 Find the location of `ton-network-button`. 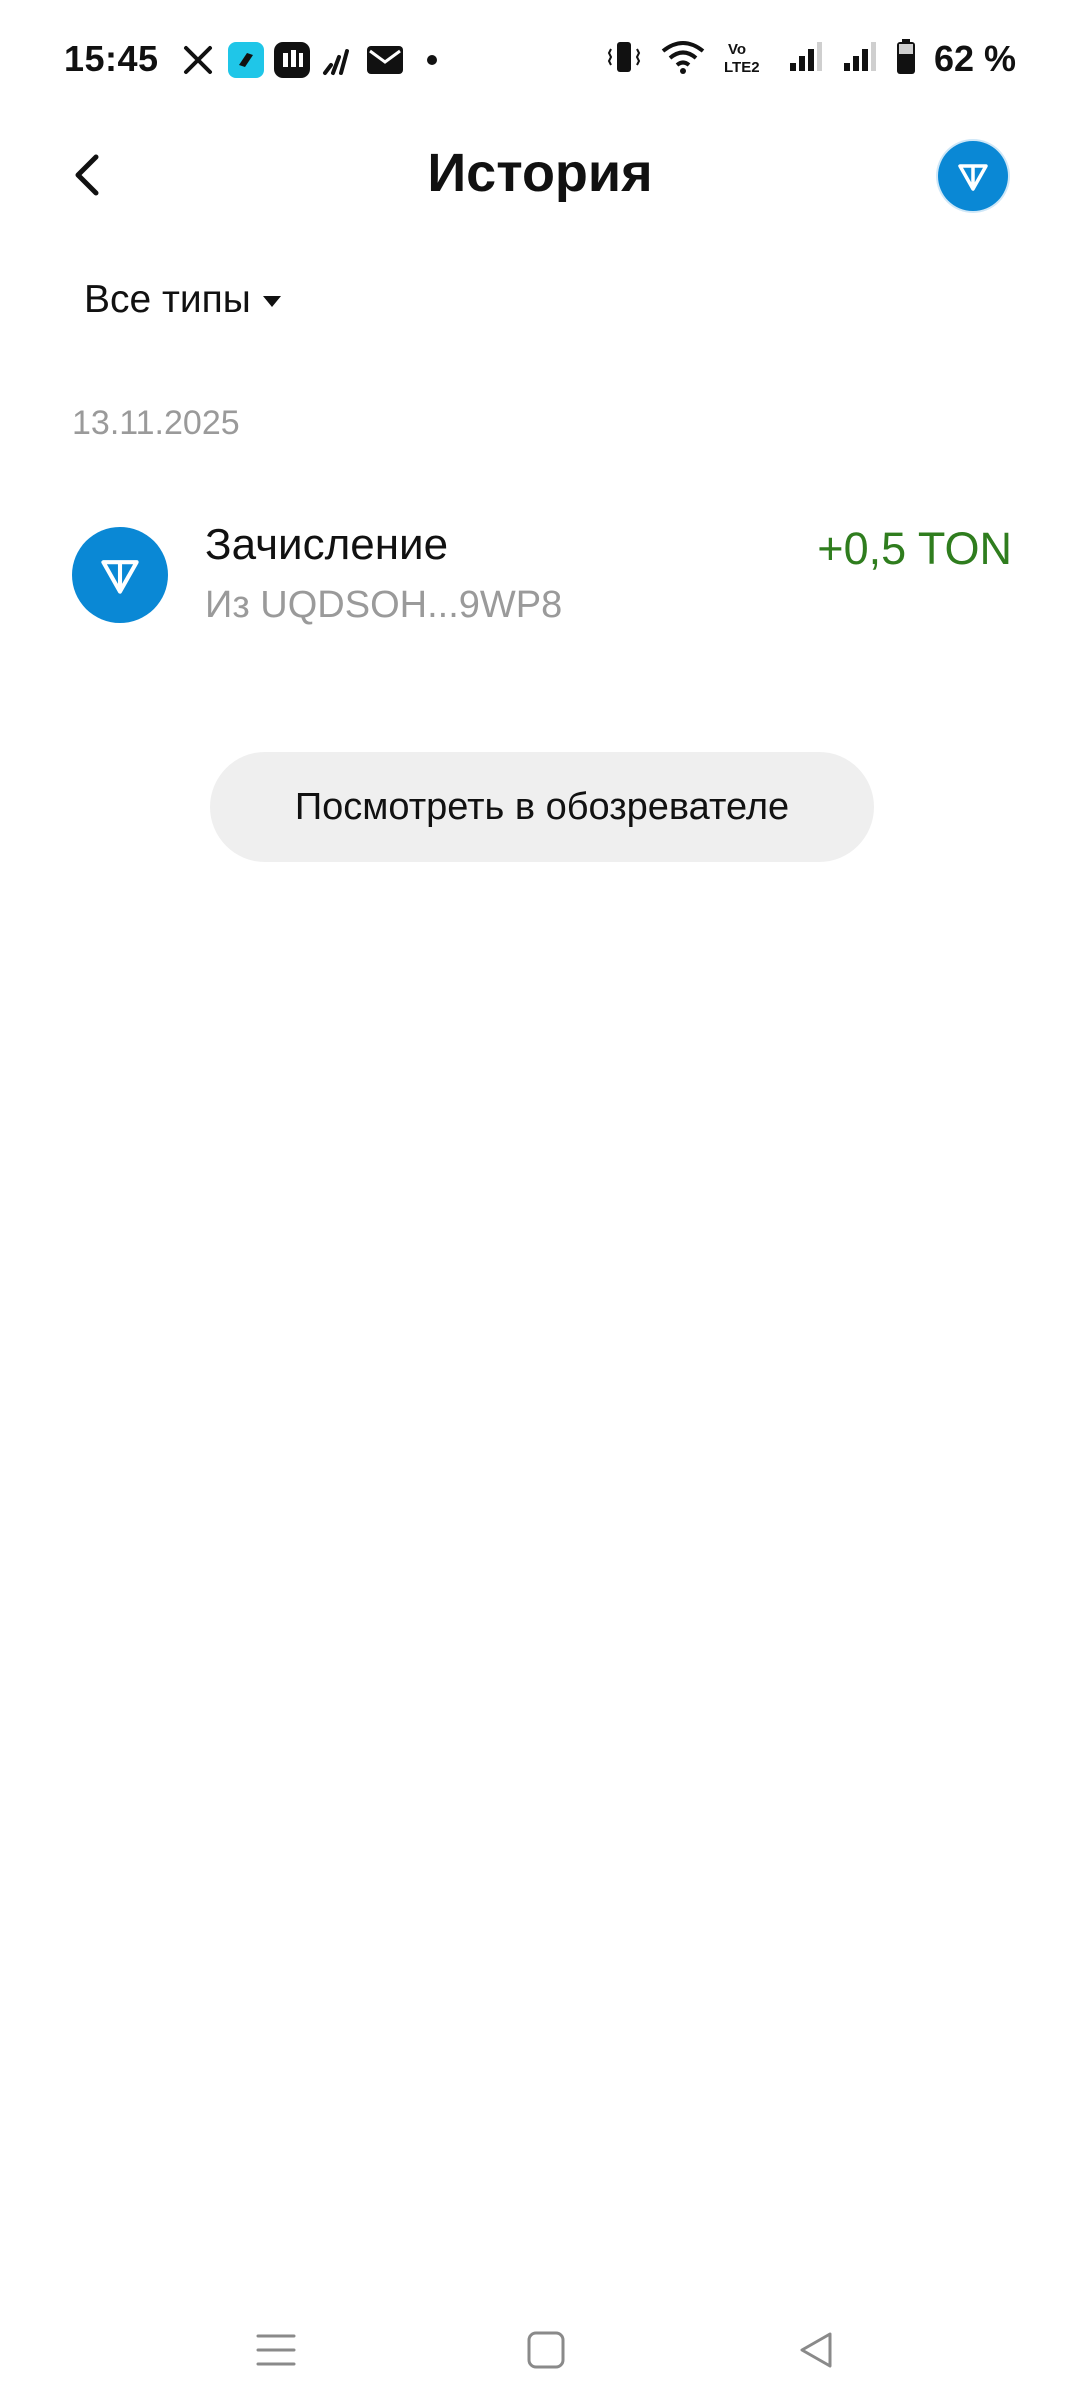

ton-network-button is located at coordinates (973, 176).